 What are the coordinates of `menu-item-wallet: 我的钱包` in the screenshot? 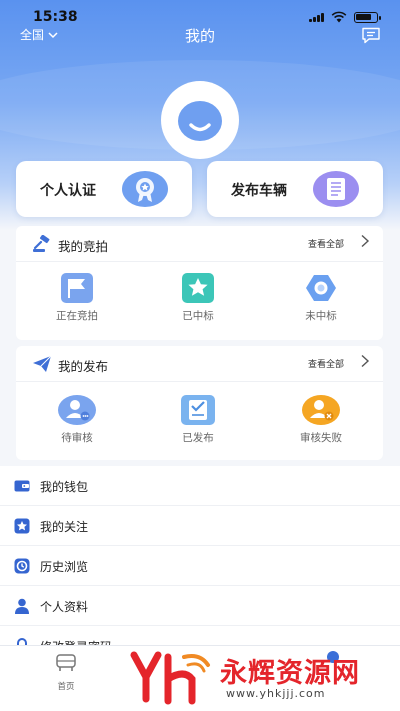 It's located at (200, 486).